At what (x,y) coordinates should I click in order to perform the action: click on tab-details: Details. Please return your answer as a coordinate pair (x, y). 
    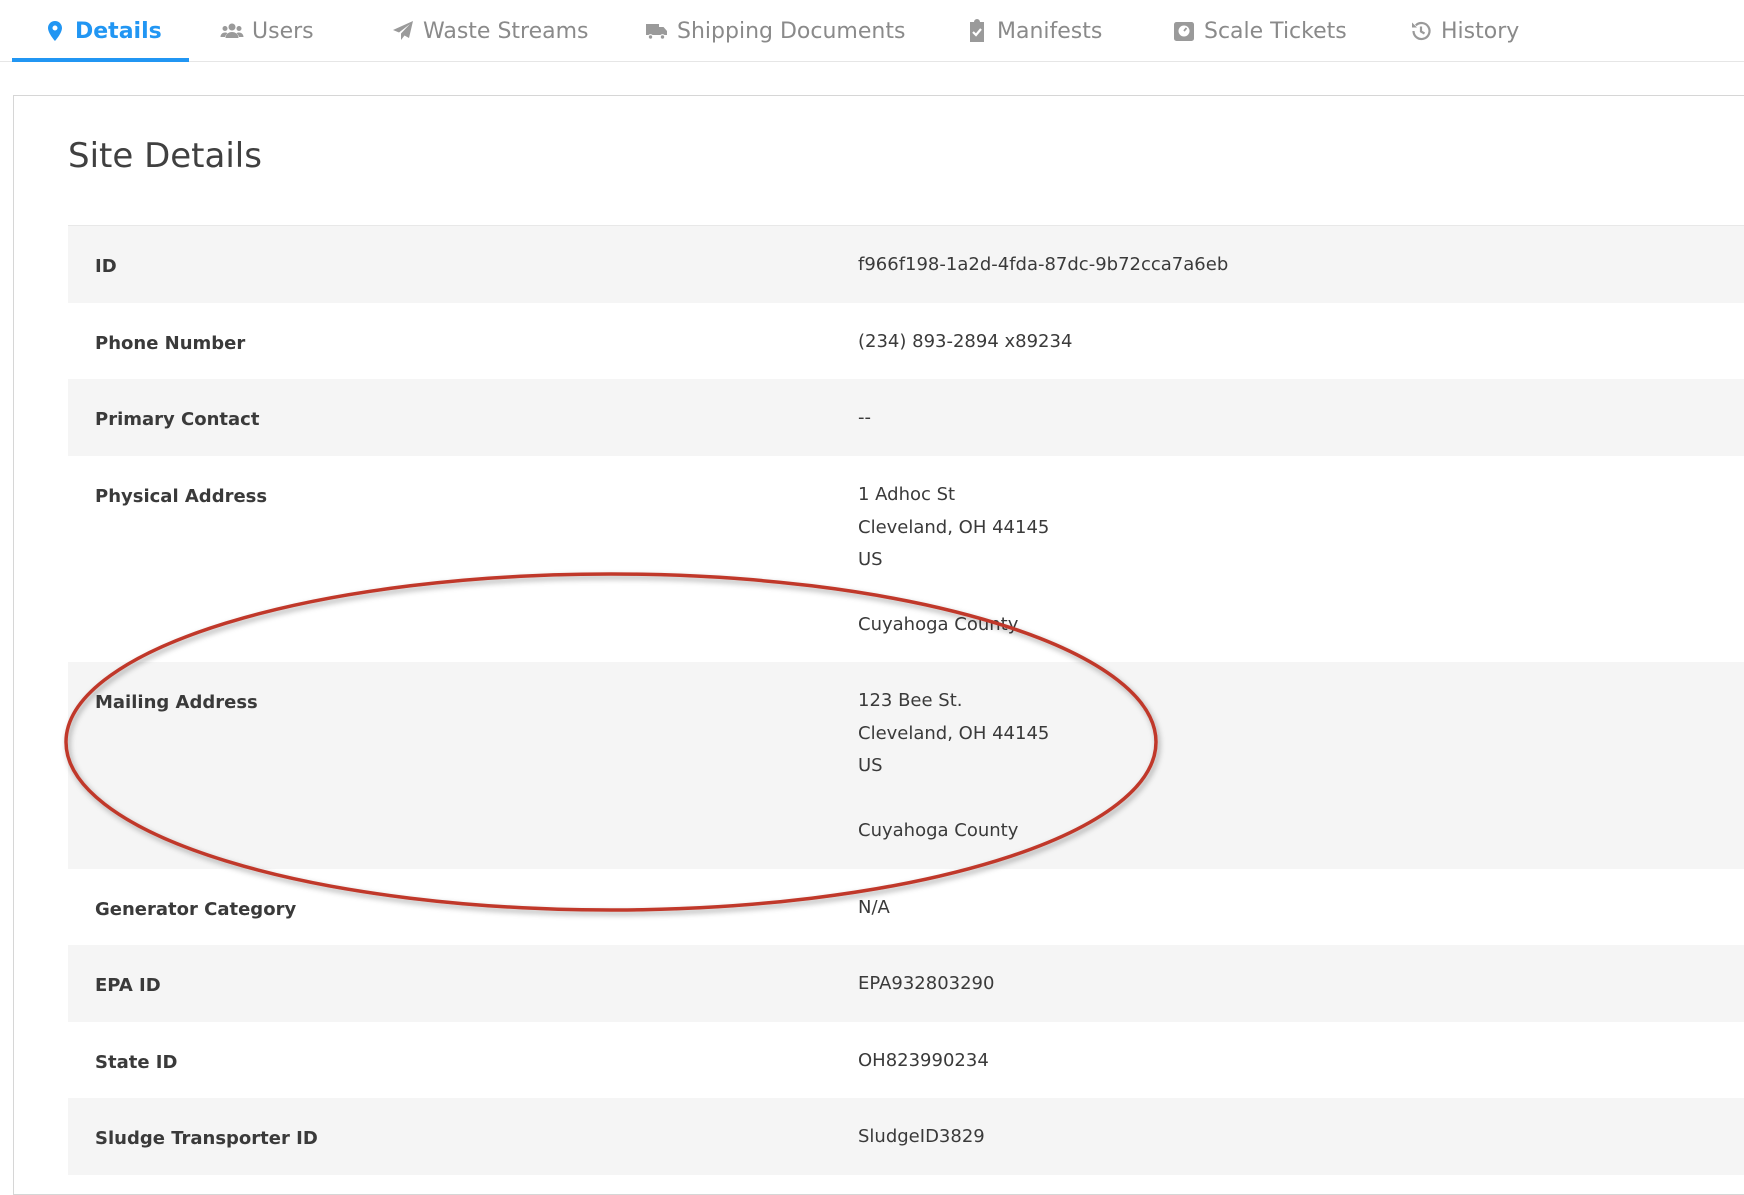
    Looking at the image, I should click on (100, 31).